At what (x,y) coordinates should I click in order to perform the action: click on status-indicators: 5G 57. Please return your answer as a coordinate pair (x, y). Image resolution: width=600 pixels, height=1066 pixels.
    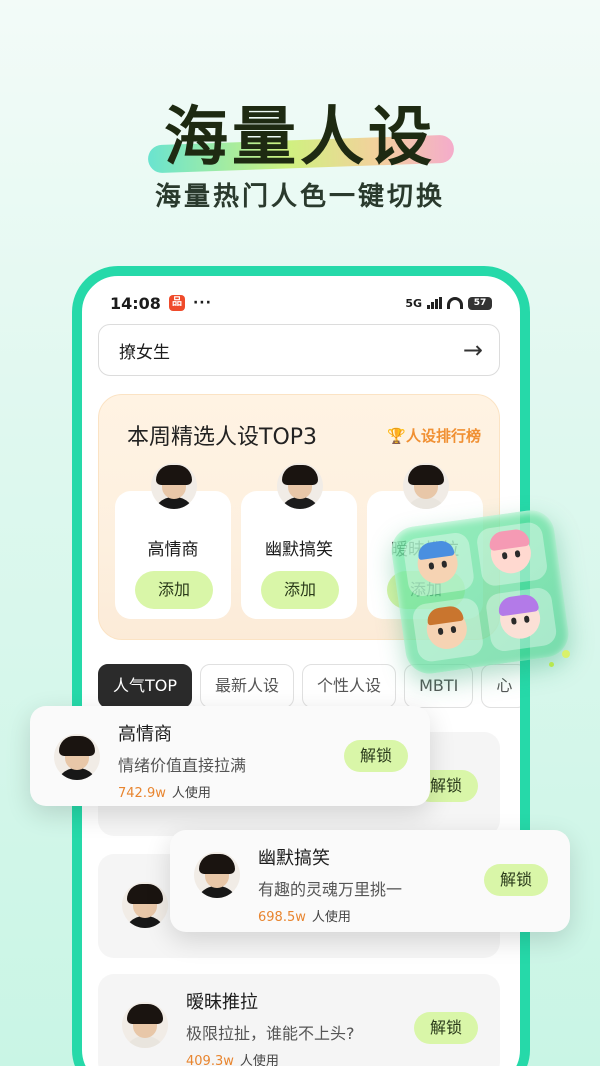
    Looking at the image, I should click on (448, 303).